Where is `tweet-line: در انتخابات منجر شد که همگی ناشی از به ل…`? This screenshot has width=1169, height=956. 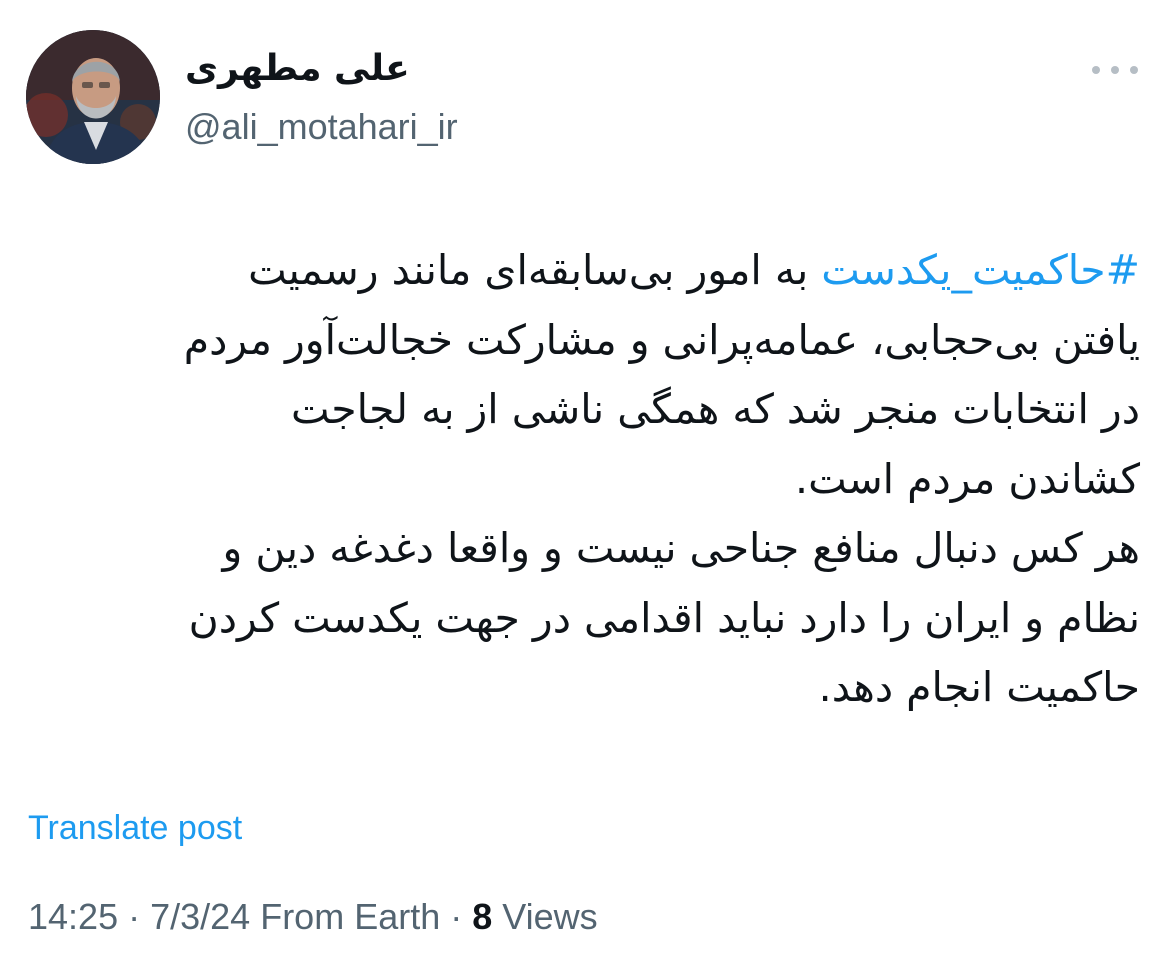 tweet-line: در انتخابات منجر شد که همگی ناشی از به ل… is located at coordinates (715, 409).